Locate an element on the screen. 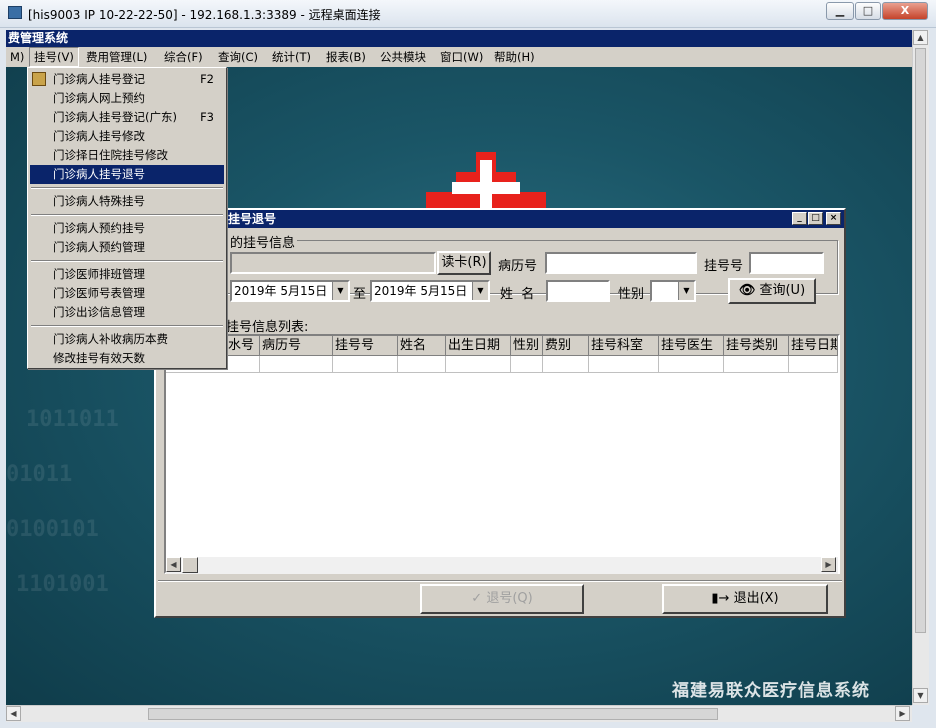  menu-item-reports: 报表(B) is located at coordinates (346, 57).